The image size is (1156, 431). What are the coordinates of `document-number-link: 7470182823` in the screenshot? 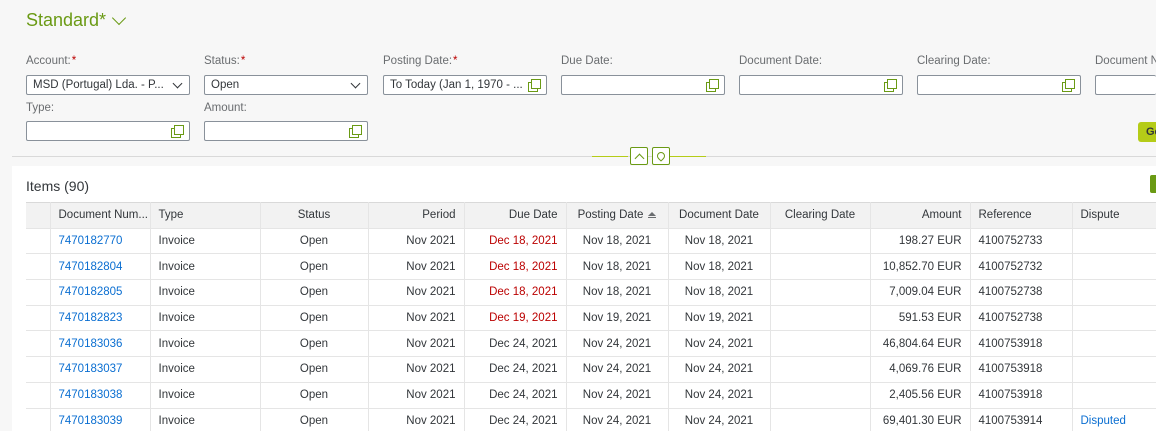 It's located at (100, 318).